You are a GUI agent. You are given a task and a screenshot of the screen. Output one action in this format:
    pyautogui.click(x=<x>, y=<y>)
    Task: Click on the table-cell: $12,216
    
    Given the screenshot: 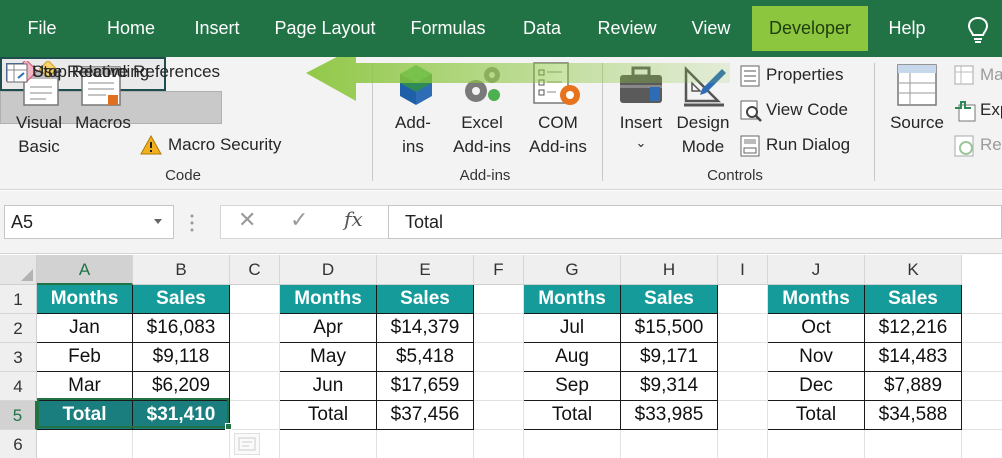 What is the action you would take?
    pyautogui.click(x=913, y=328)
    